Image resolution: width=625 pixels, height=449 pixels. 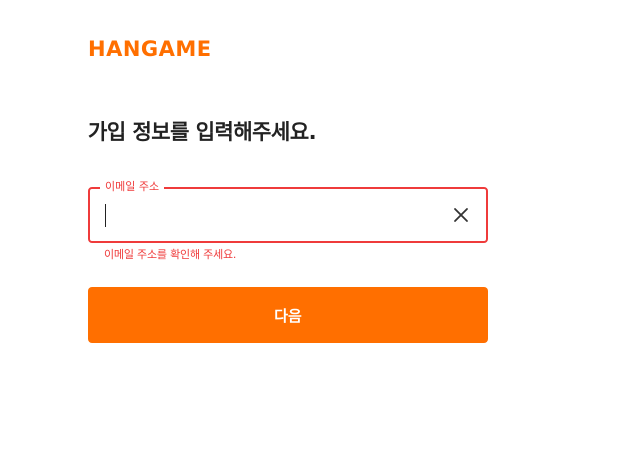 I want to click on close-icon, so click(x=461, y=215).